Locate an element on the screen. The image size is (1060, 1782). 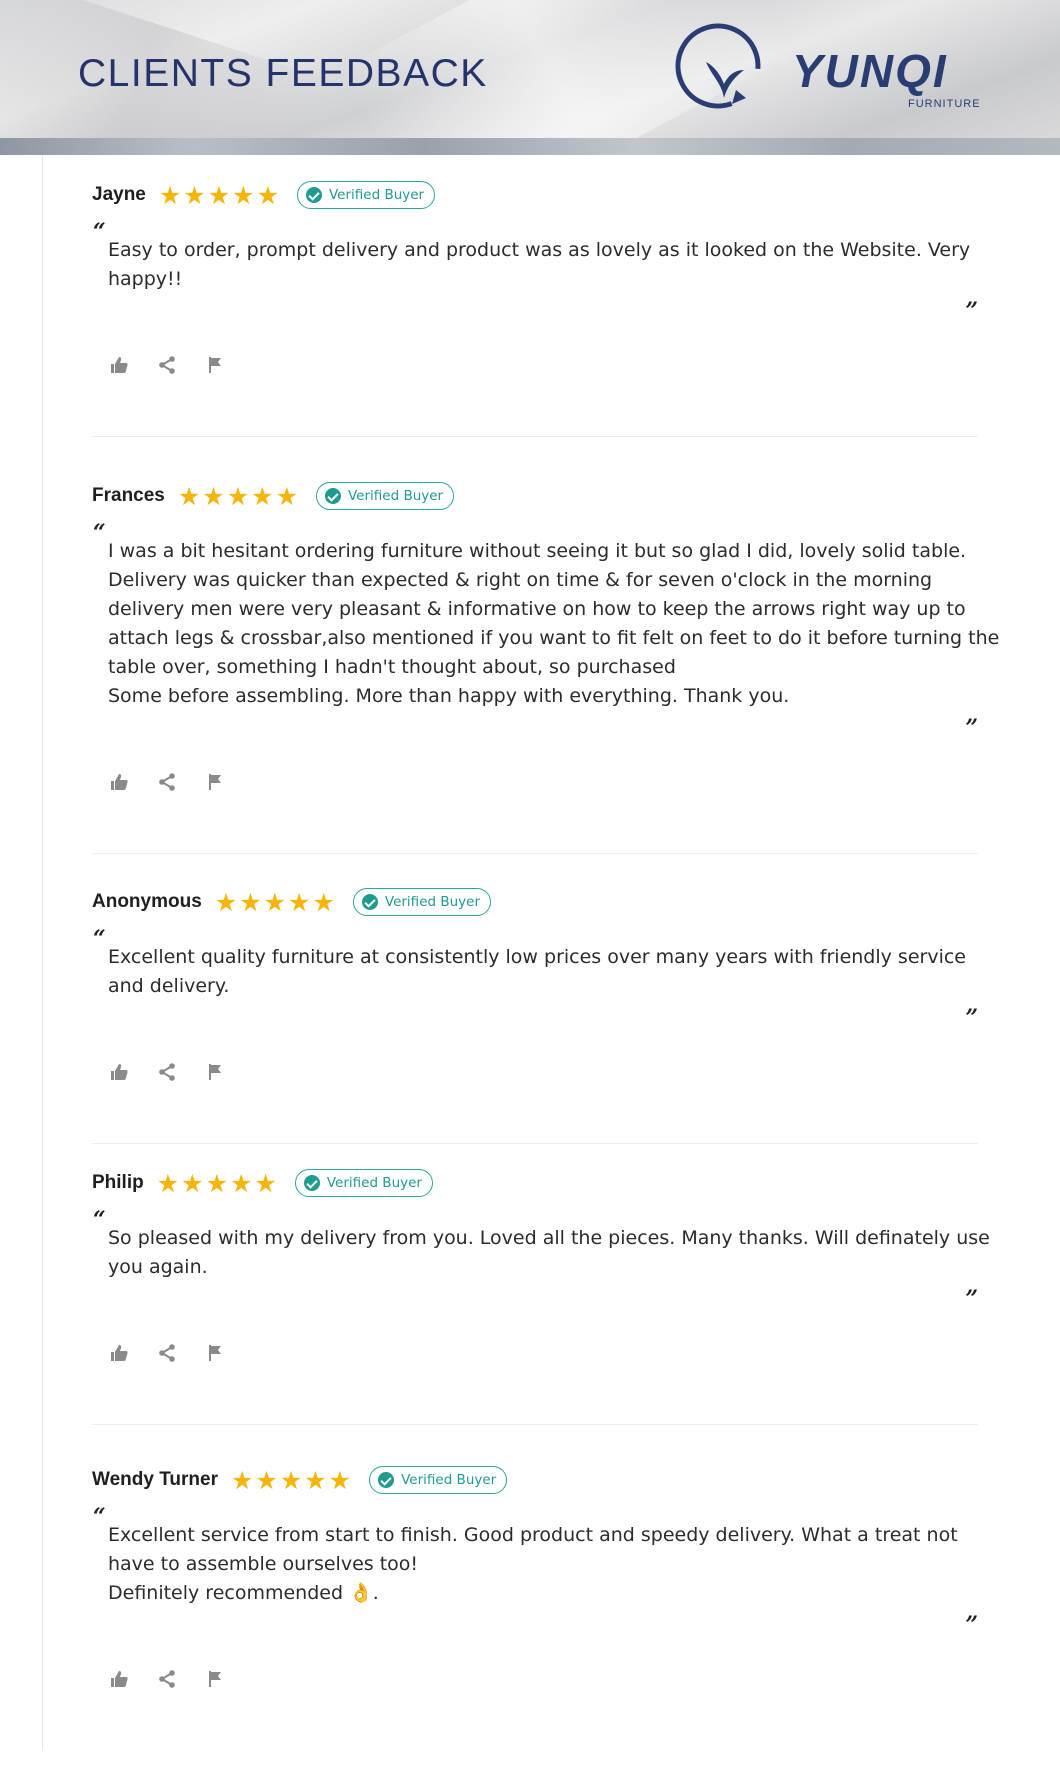
reviewer-name: Wendy Turner is located at coordinates (155, 1479).